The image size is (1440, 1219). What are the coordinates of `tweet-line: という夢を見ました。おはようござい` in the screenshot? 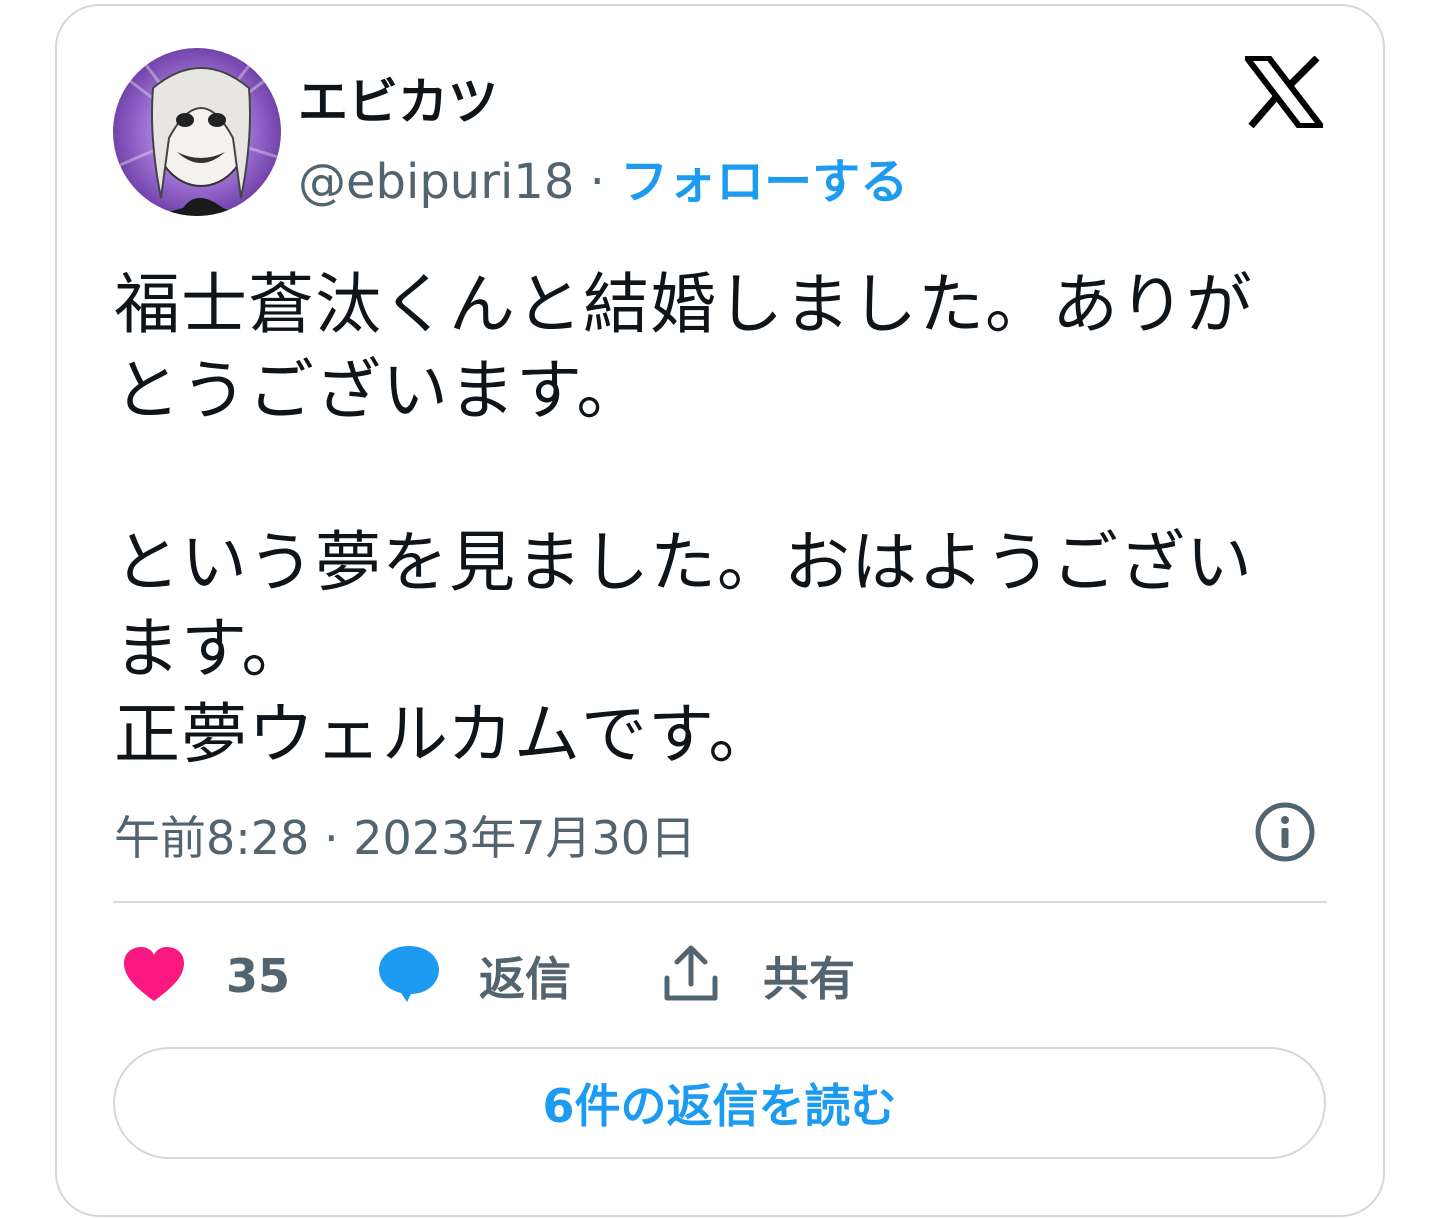 It's located at (683, 562).